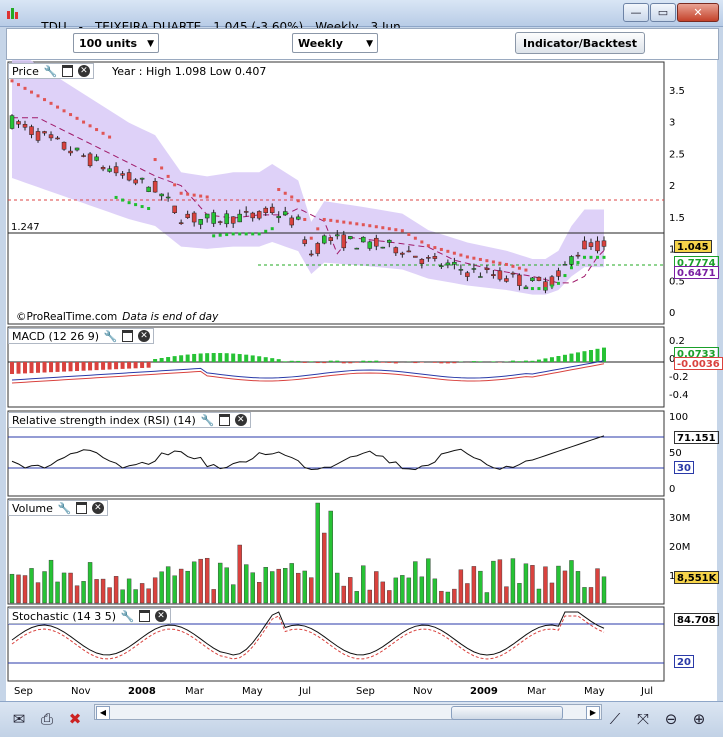  Describe the element at coordinates (104, 420) in the screenshot. I see `rsi-panel-title: Relative strength index (RSI) (14)` at that location.